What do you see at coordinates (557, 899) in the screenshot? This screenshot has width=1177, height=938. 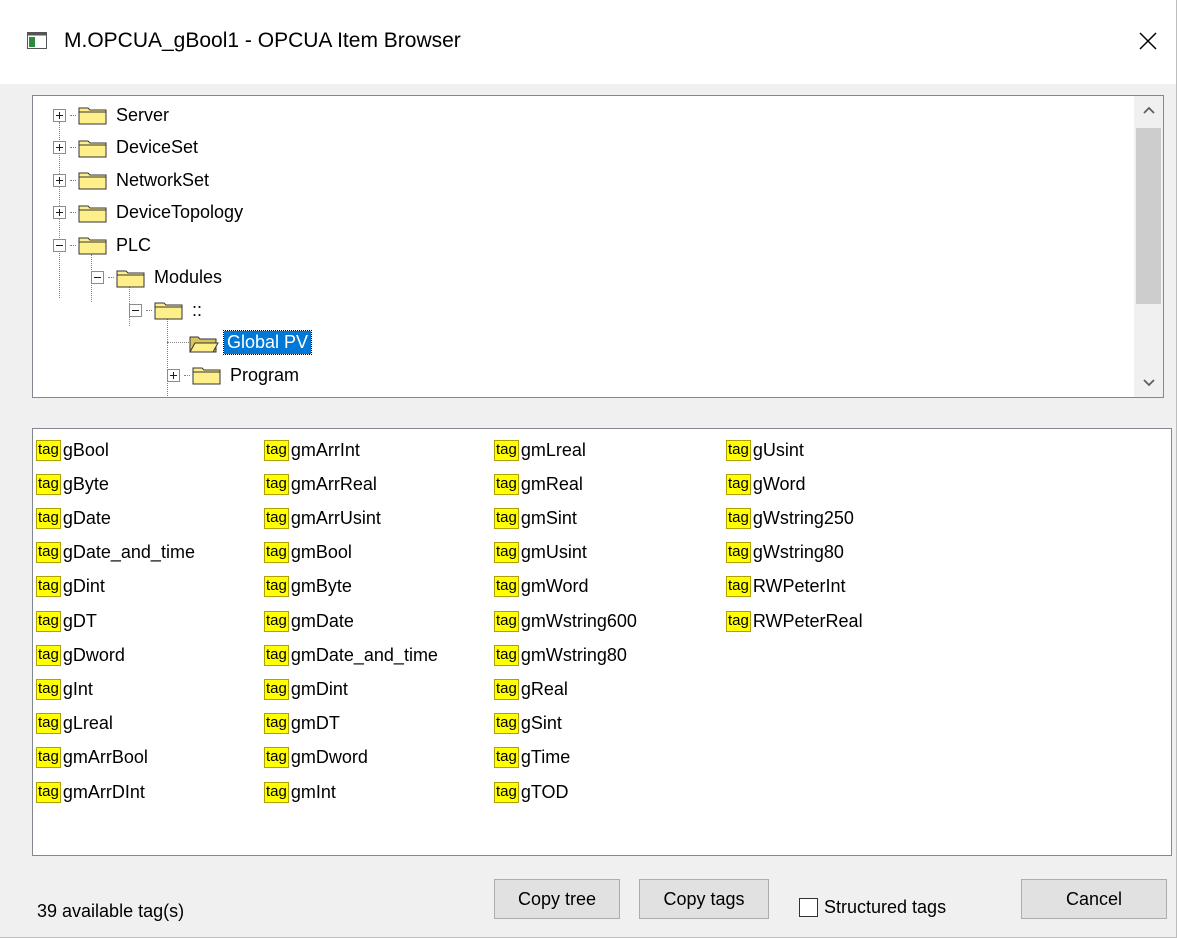 I see `copy-tree-button: Copy tree` at bounding box center [557, 899].